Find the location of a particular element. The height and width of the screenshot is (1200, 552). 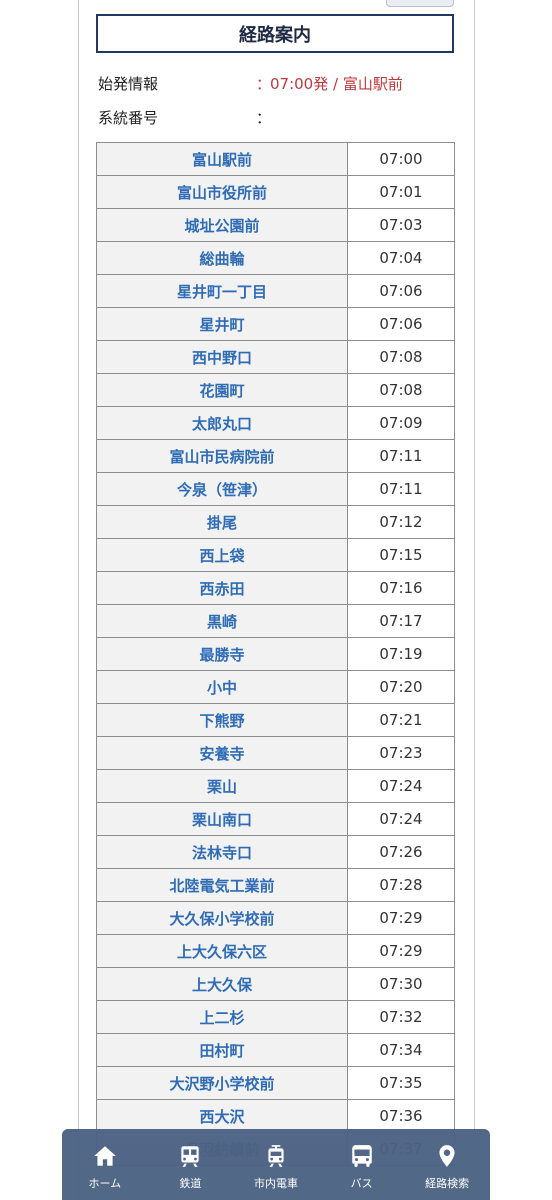

departure-label: 始発情報 is located at coordinates (128, 84).